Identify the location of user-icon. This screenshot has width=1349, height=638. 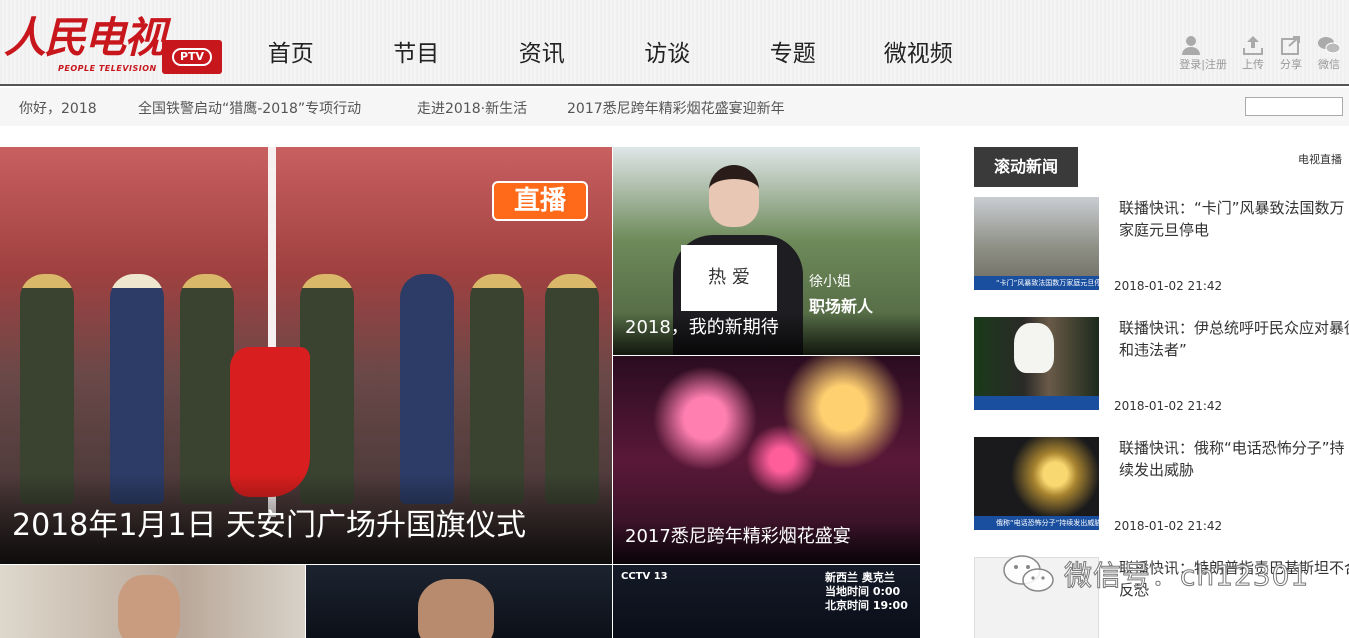
(1191, 45).